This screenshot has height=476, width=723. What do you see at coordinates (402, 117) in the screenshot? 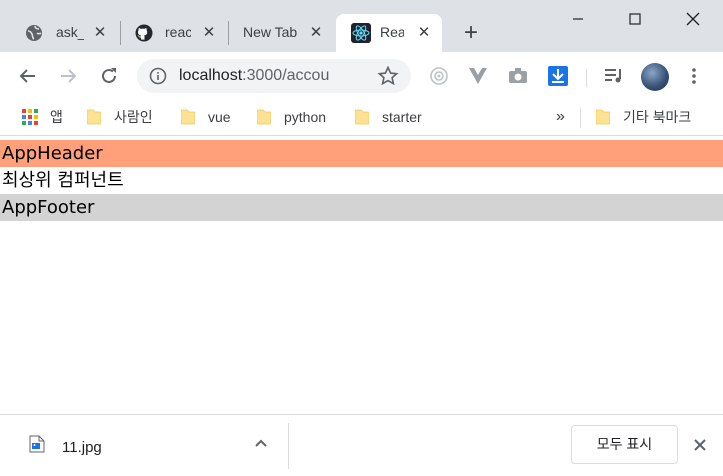
I see `bookmark-label: starter` at bounding box center [402, 117].